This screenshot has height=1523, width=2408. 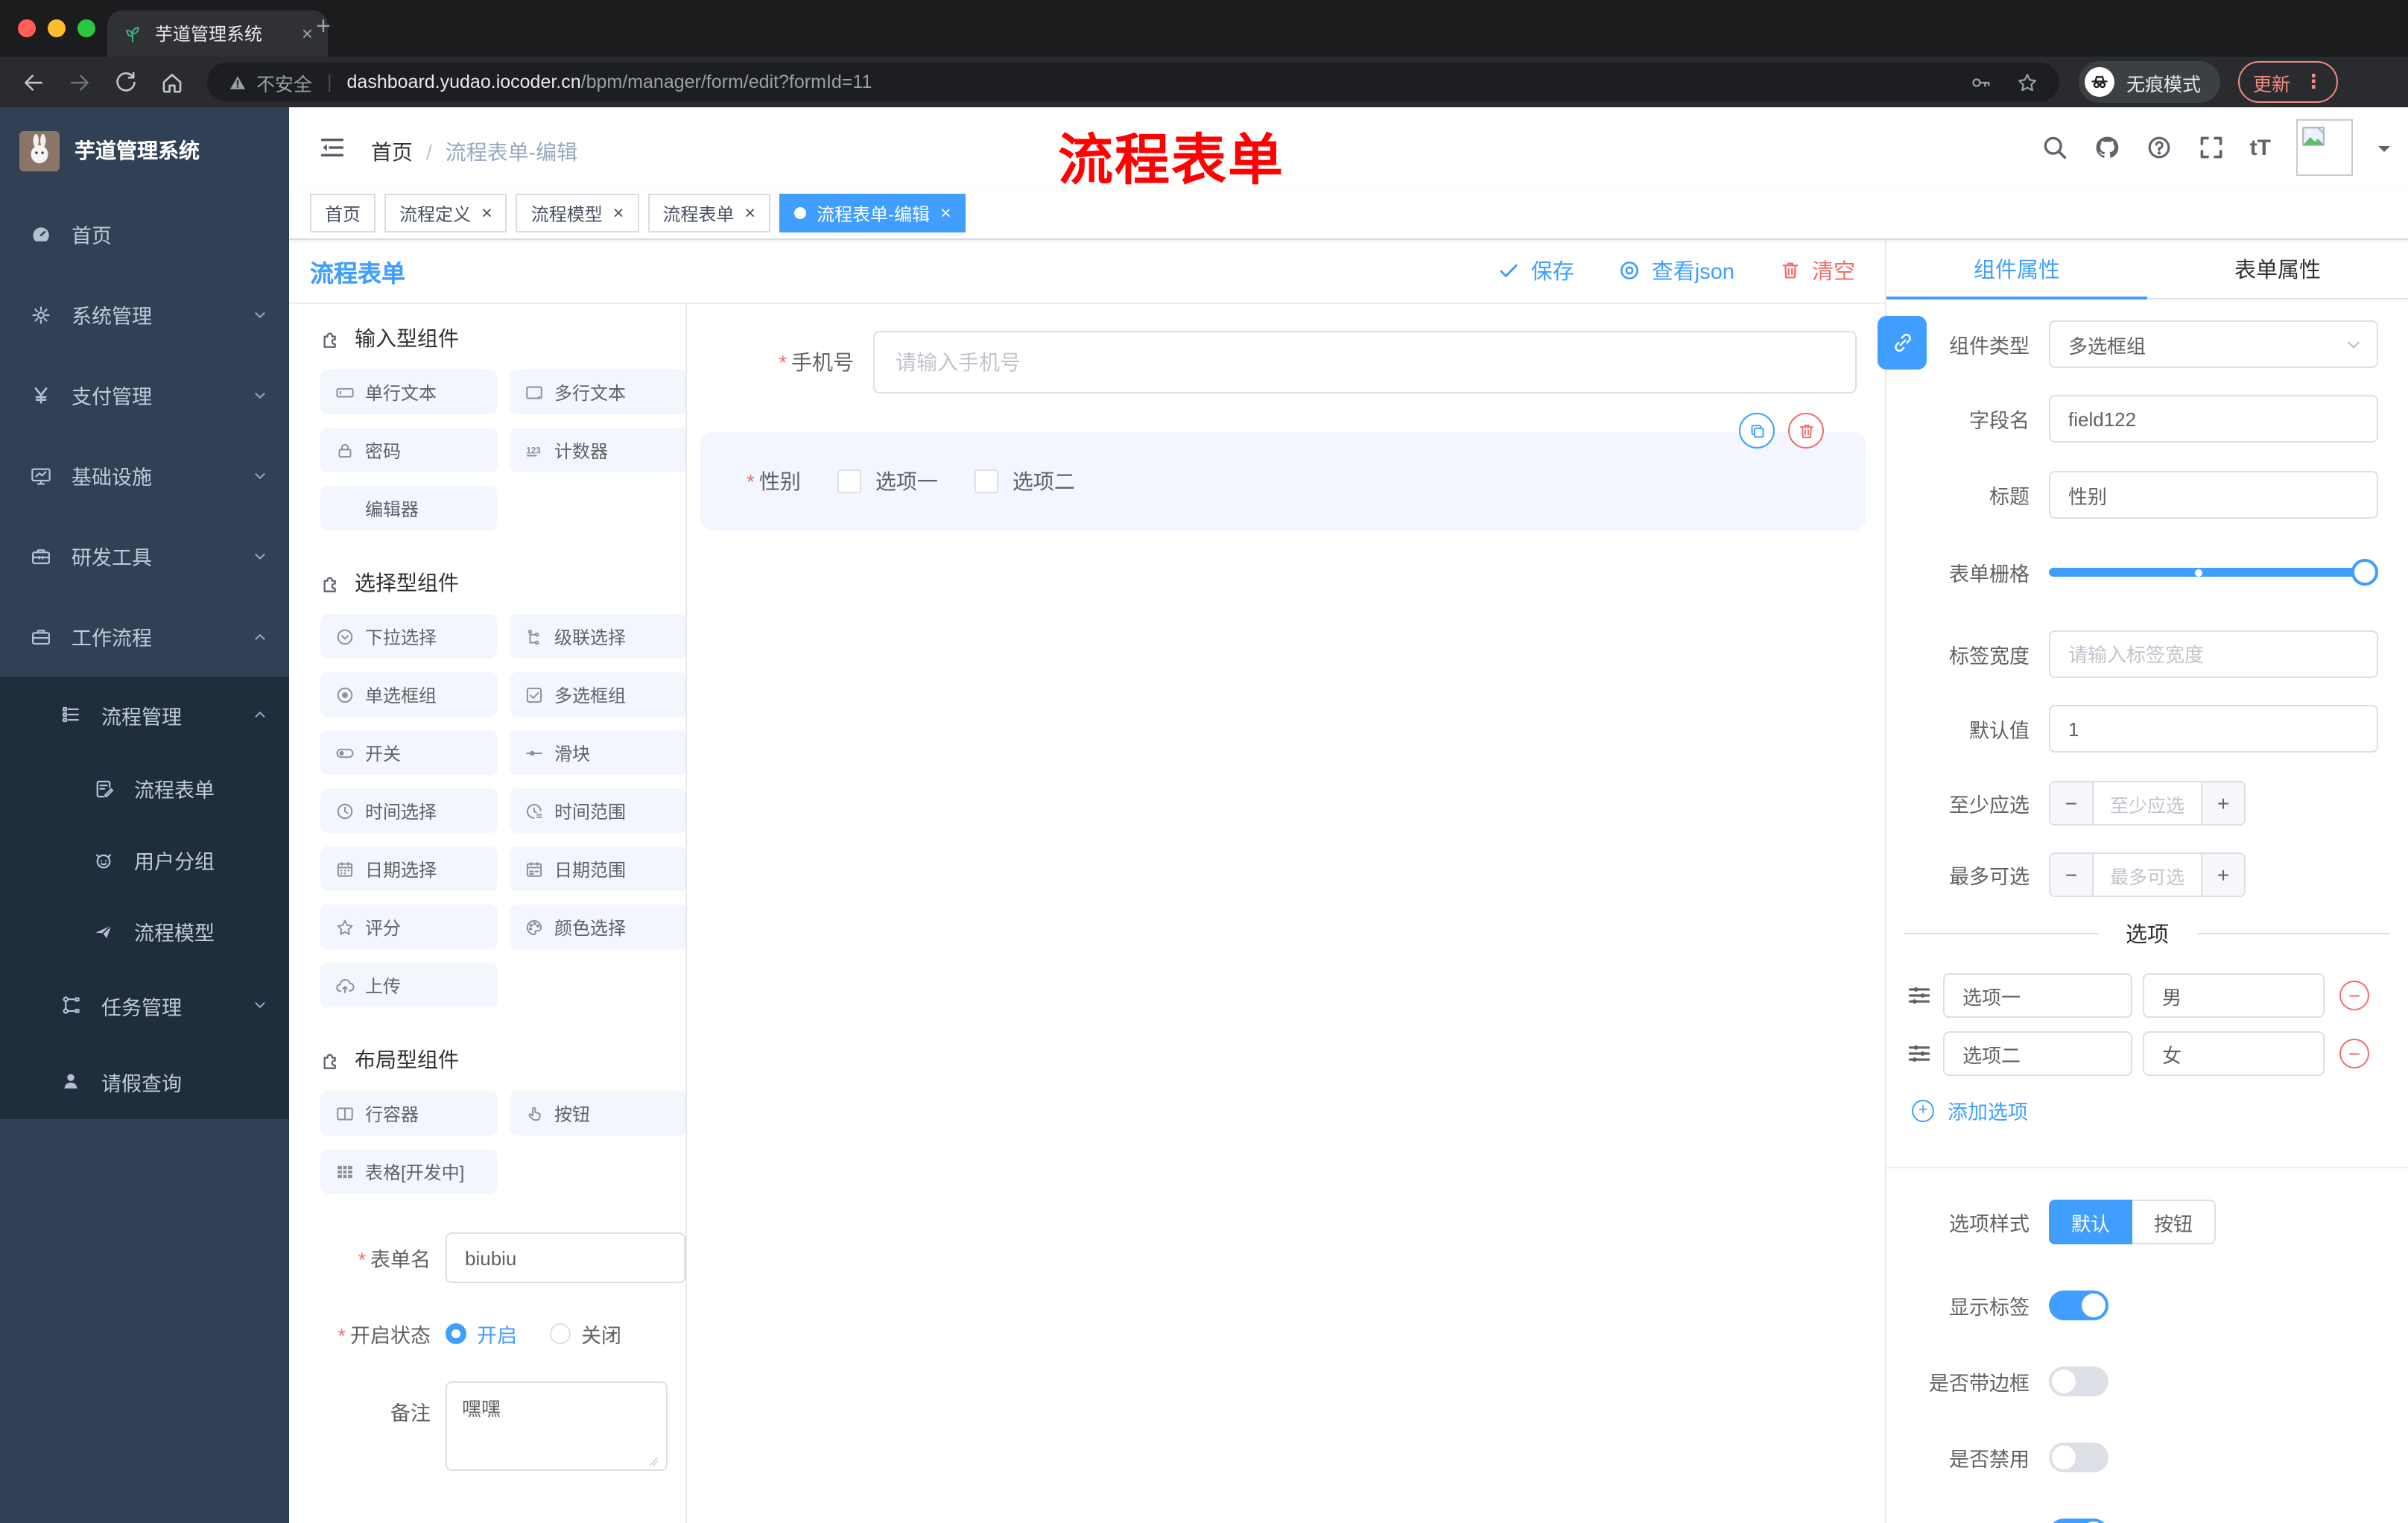 What do you see at coordinates (2107, 147) in the screenshot?
I see `github-icon` at bounding box center [2107, 147].